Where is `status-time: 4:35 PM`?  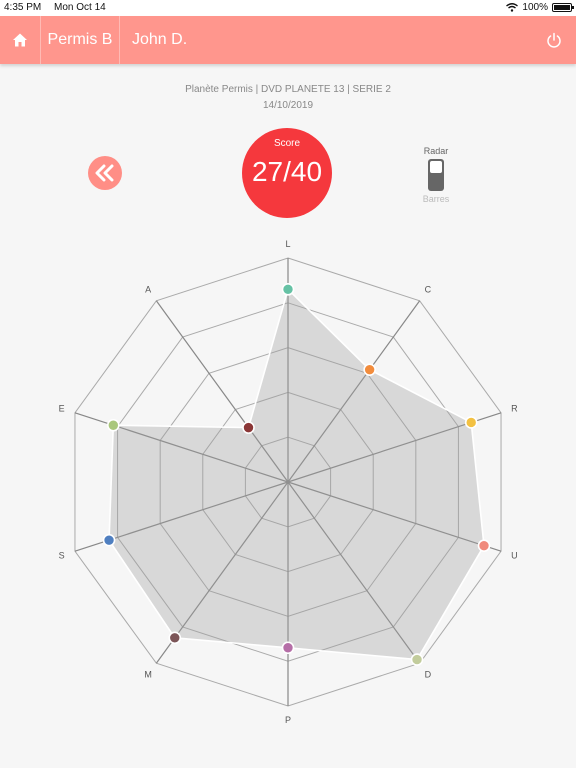 status-time: 4:35 PM is located at coordinates (23, 7).